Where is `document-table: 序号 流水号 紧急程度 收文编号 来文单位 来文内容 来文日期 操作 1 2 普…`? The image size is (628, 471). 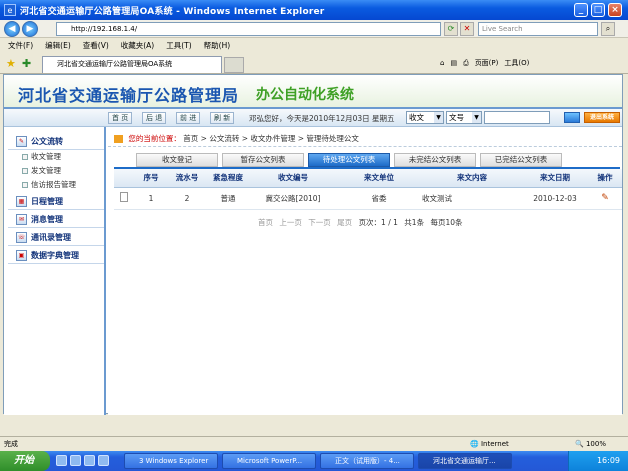 document-table: 序号 流水号 紧急程度 收文编号 来文单位 来文内容 来文日期 操作 1 2 普… is located at coordinates (368, 189).